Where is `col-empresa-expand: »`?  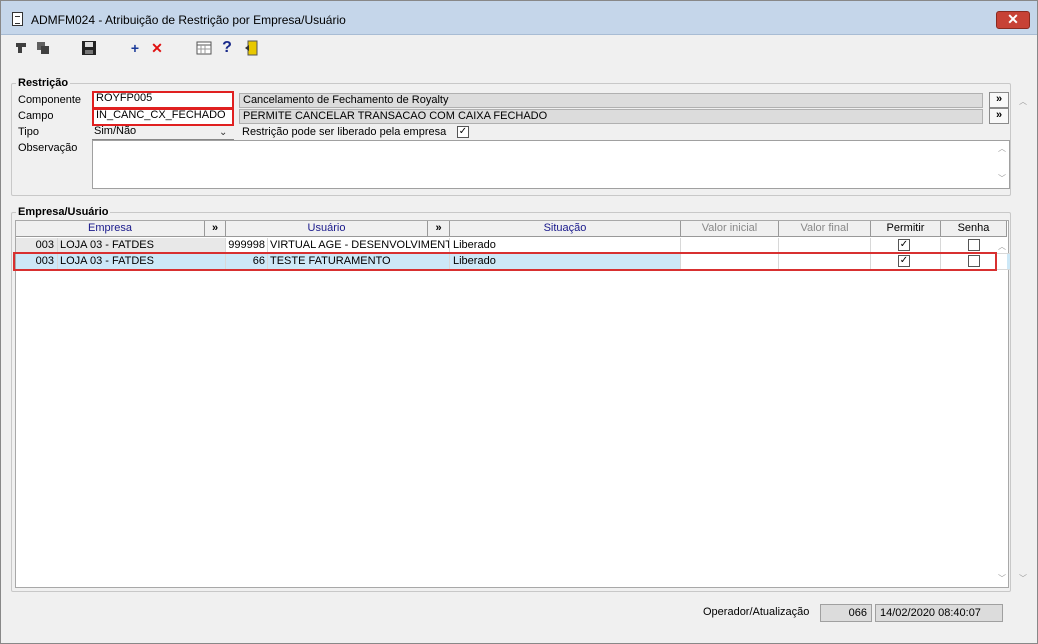 col-empresa-expand: » is located at coordinates (215, 229).